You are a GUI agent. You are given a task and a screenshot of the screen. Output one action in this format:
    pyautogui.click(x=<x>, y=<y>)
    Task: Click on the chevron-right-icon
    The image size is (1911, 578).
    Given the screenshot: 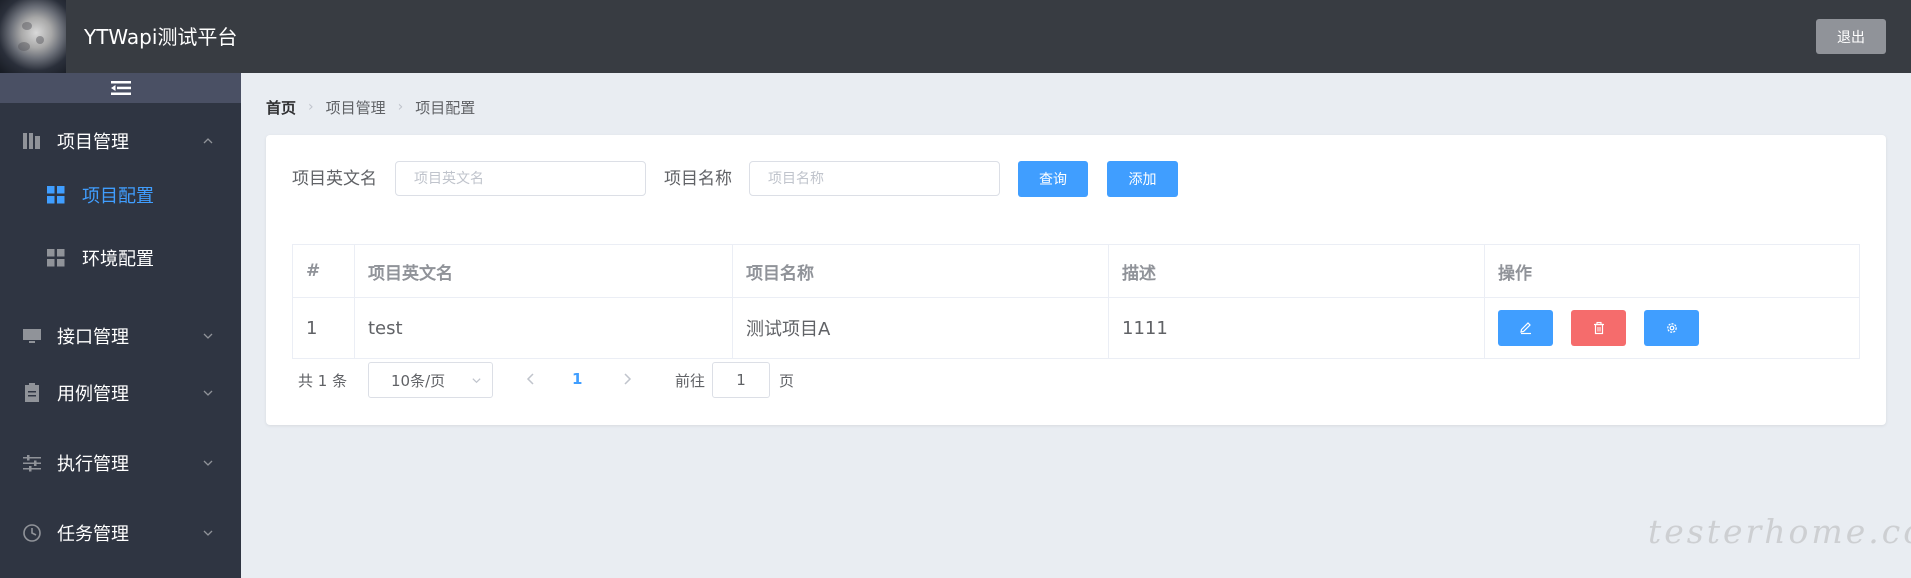 What is the action you would take?
    pyautogui.click(x=627, y=379)
    